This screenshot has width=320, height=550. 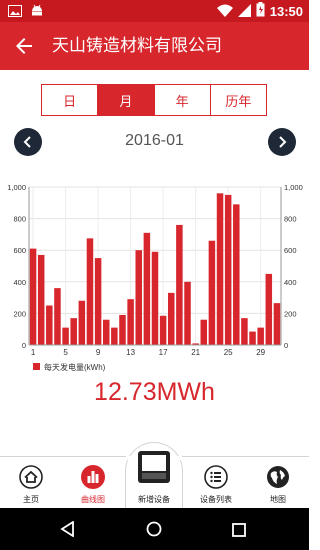 I want to click on tab-year: 年, so click(x=182, y=100).